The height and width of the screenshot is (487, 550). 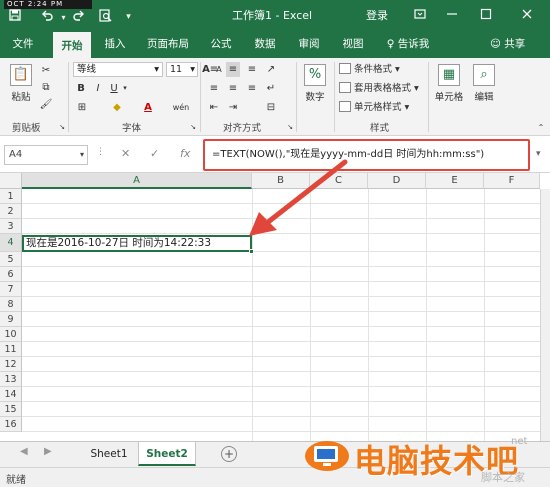 What do you see at coordinates (486, 16) in the screenshot?
I see `restore-icon` at bounding box center [486, 16].